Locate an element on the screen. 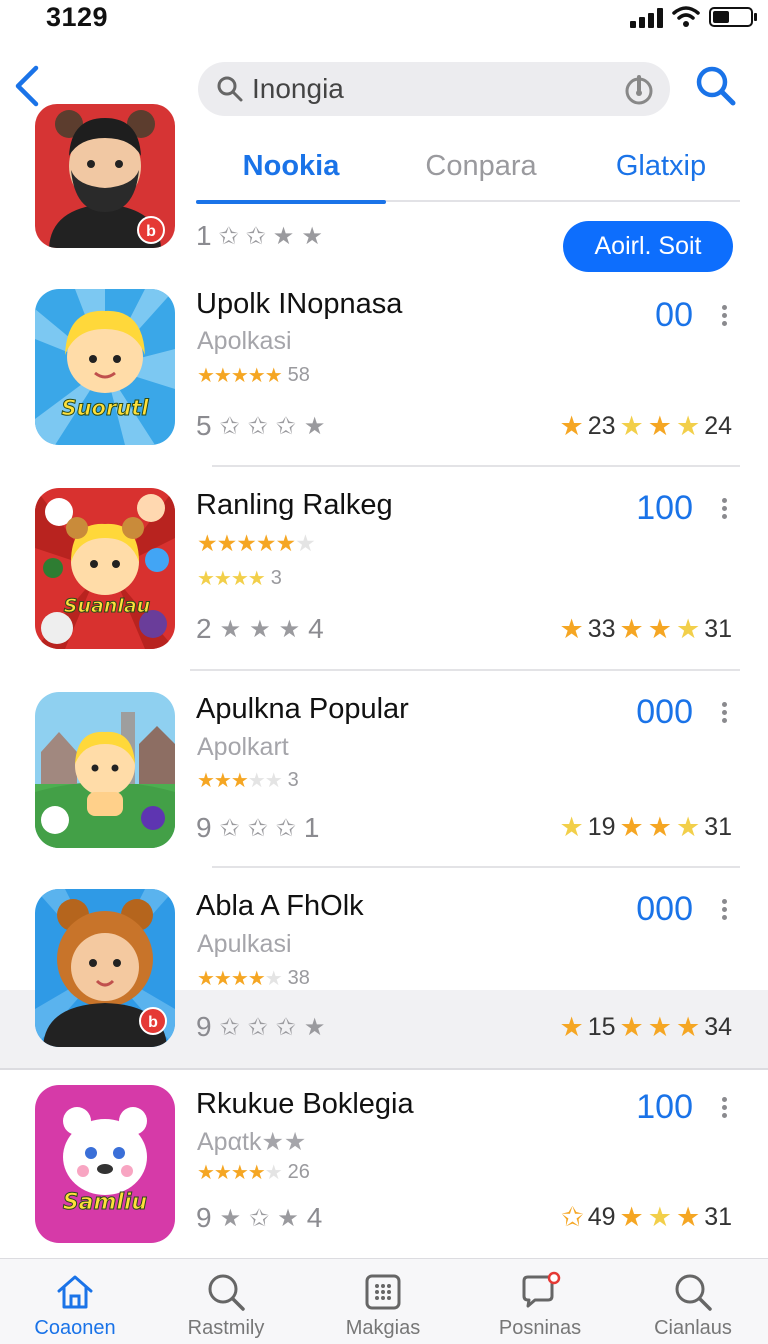 The height and width of the screenshot is (1344, 768). chat-icon is located at coordinates (541, 1289).